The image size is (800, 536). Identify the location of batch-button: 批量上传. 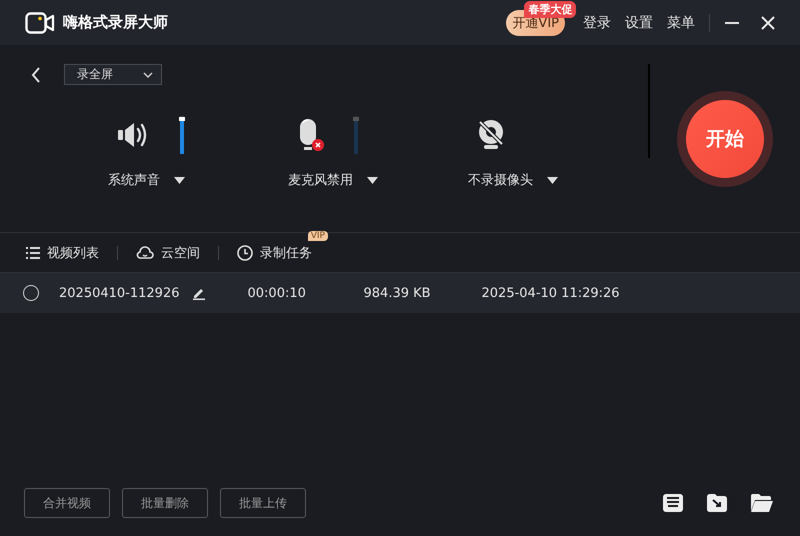
(263, 503).